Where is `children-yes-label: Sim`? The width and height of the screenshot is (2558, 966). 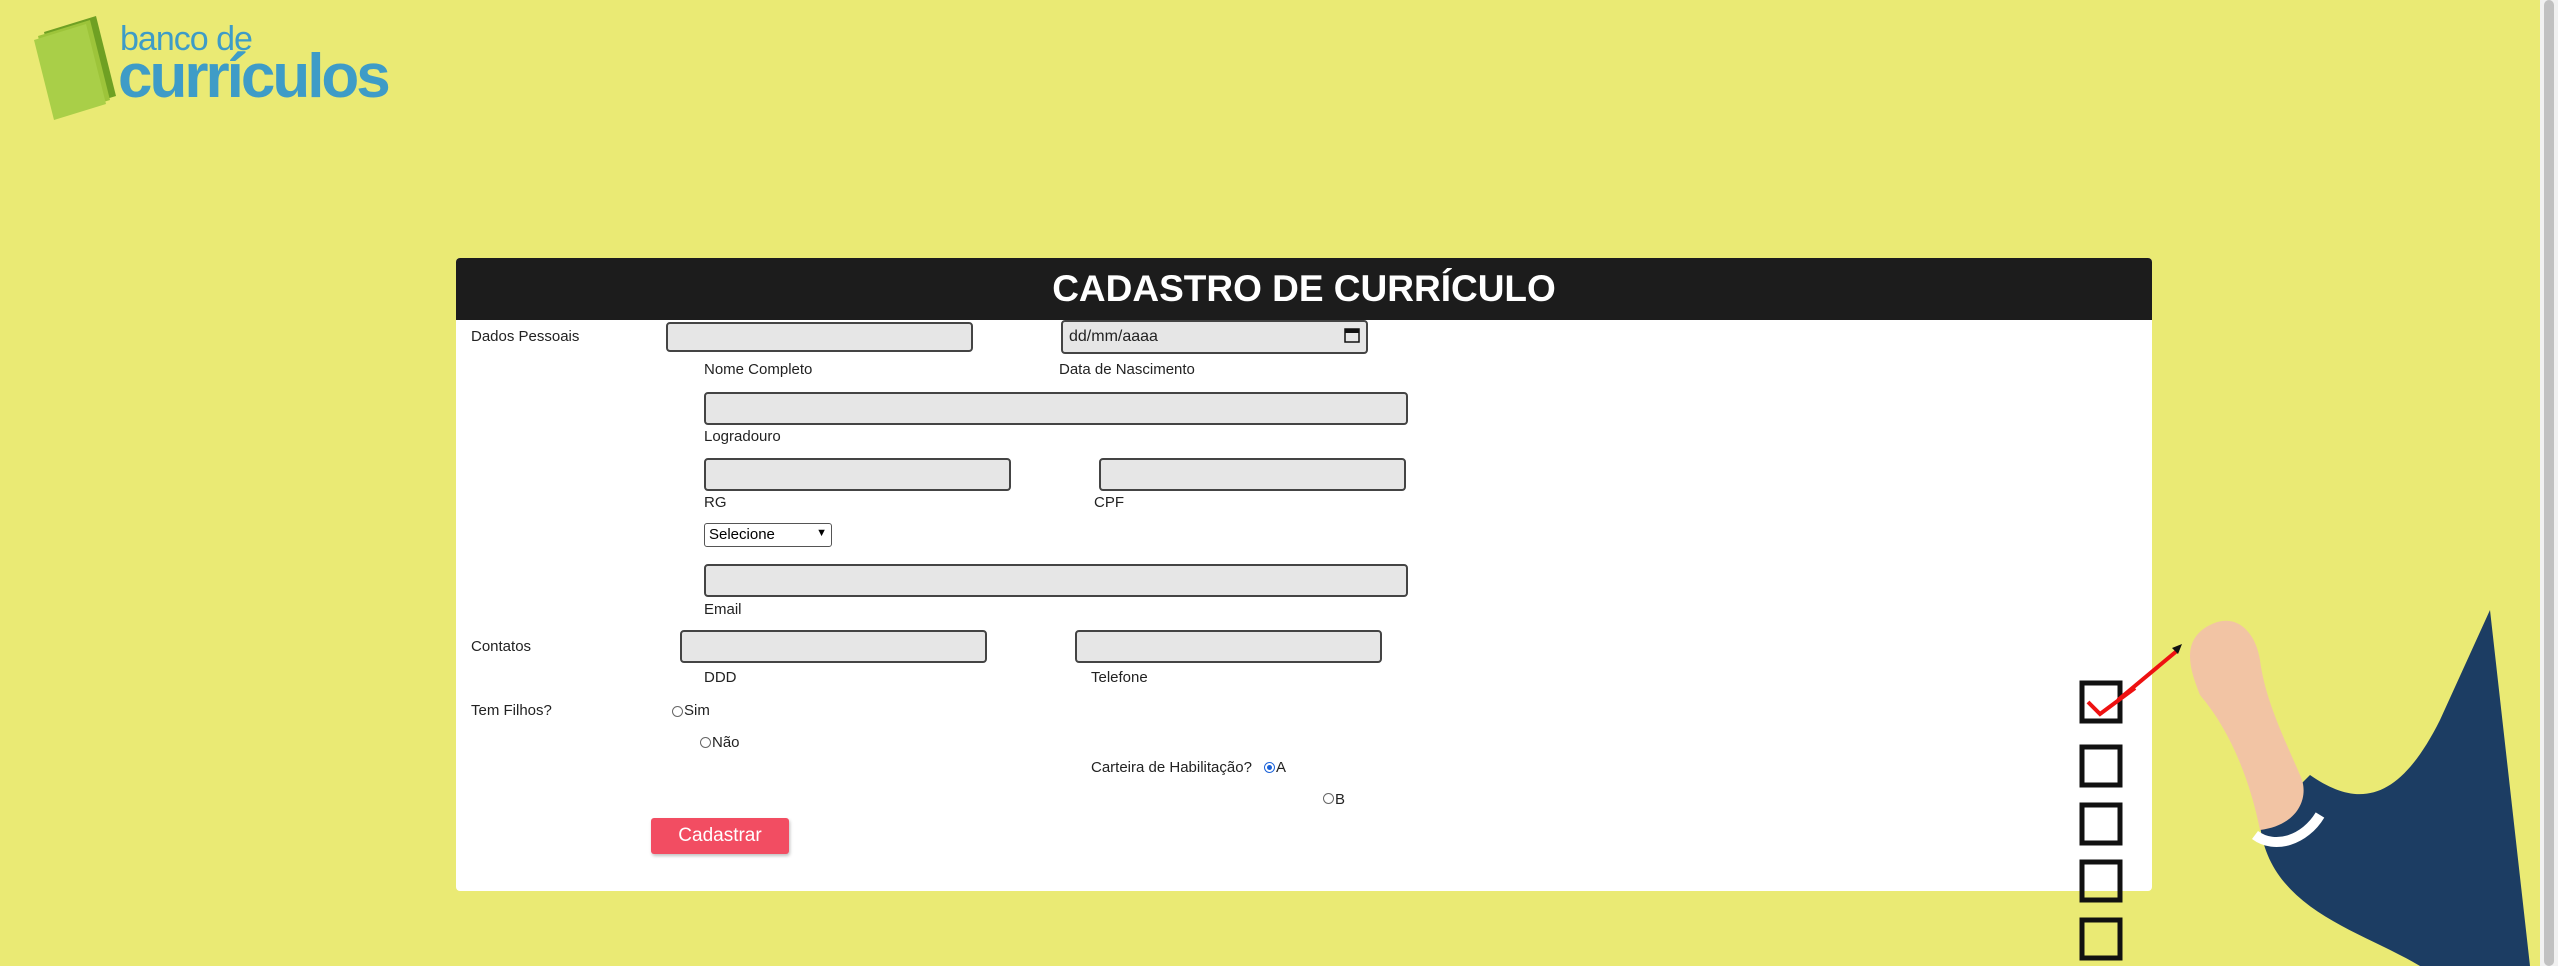
children-yes-label: Sim is located at coordinates (697, 710).